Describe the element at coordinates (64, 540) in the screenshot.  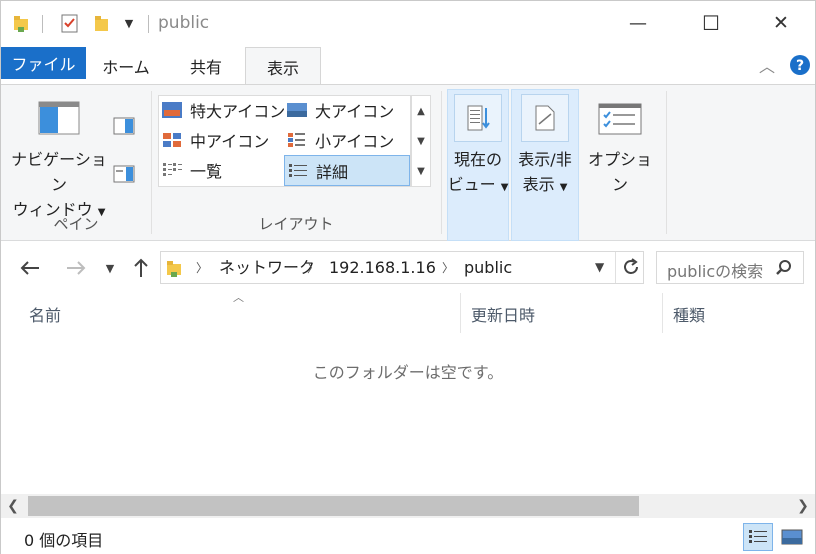
I see `item-count: 0 個の項目` at that location.